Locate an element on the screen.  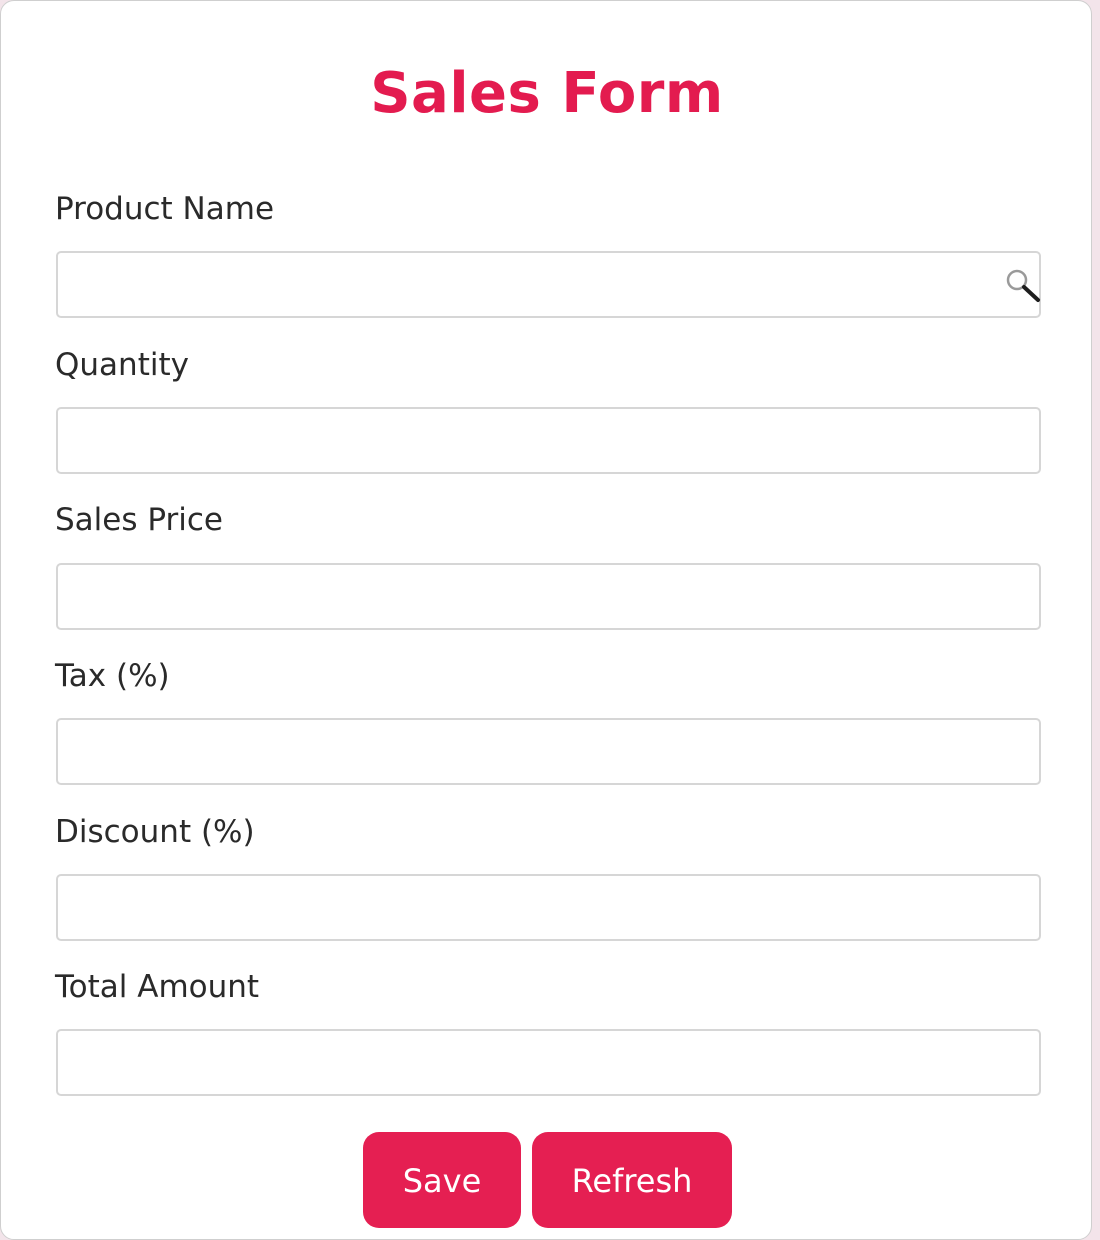
discount-label: Discount (%) is located at coordinates (155, 832).